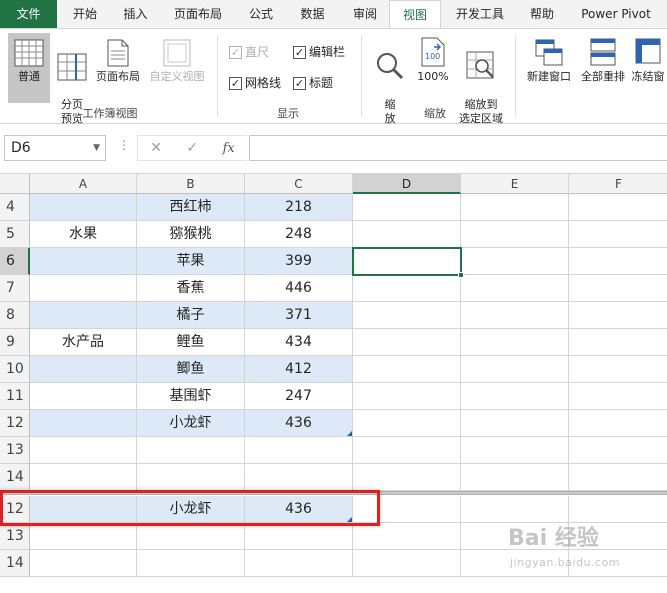  Describe the element at coordinates (135, 14) in the screenshot. I see `tab-insert: 插入` at that location.